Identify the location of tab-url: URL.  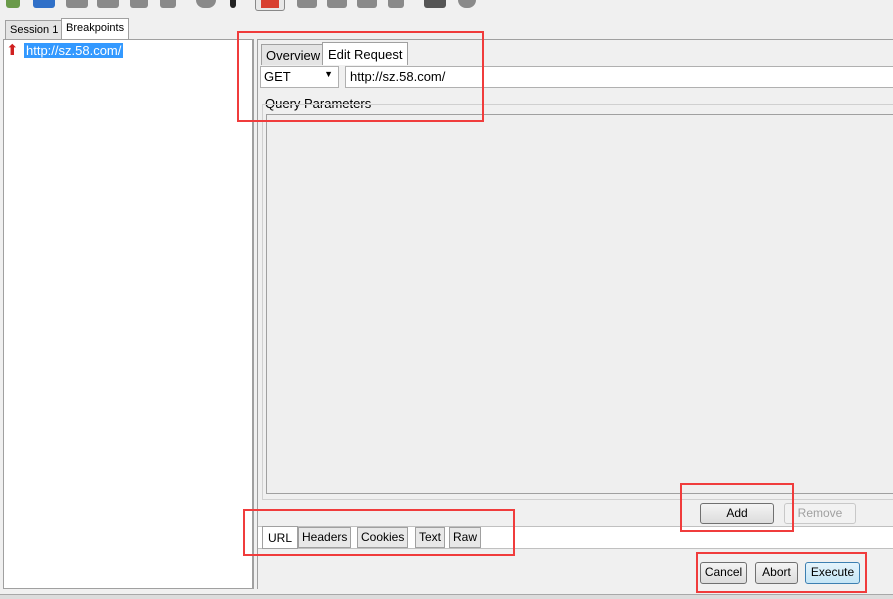
(280, 537).